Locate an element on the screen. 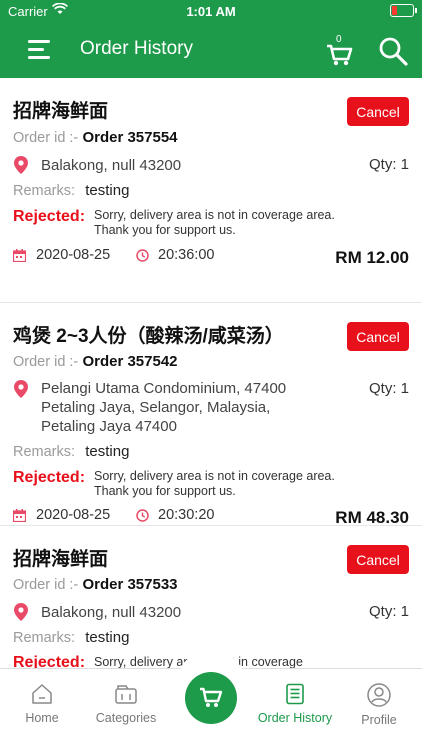  order-item-name: 鸡煲 2~3人份（酸辣汤/咸菜汤） is located at coordinates (148, 336).